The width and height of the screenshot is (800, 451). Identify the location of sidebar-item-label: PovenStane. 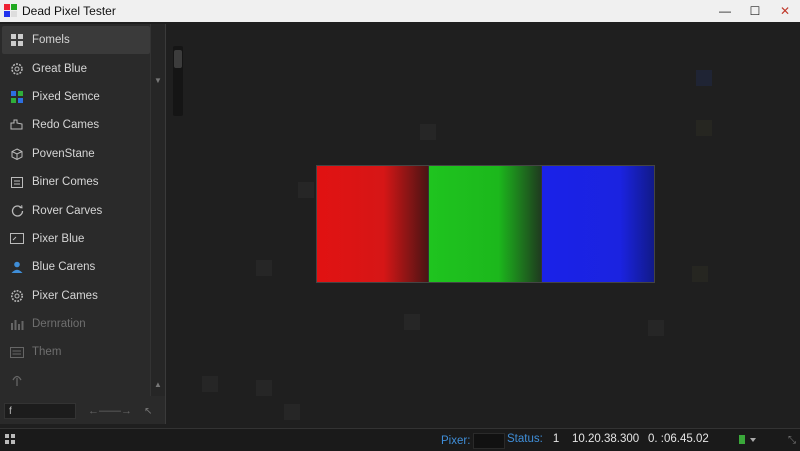
(63, 153).